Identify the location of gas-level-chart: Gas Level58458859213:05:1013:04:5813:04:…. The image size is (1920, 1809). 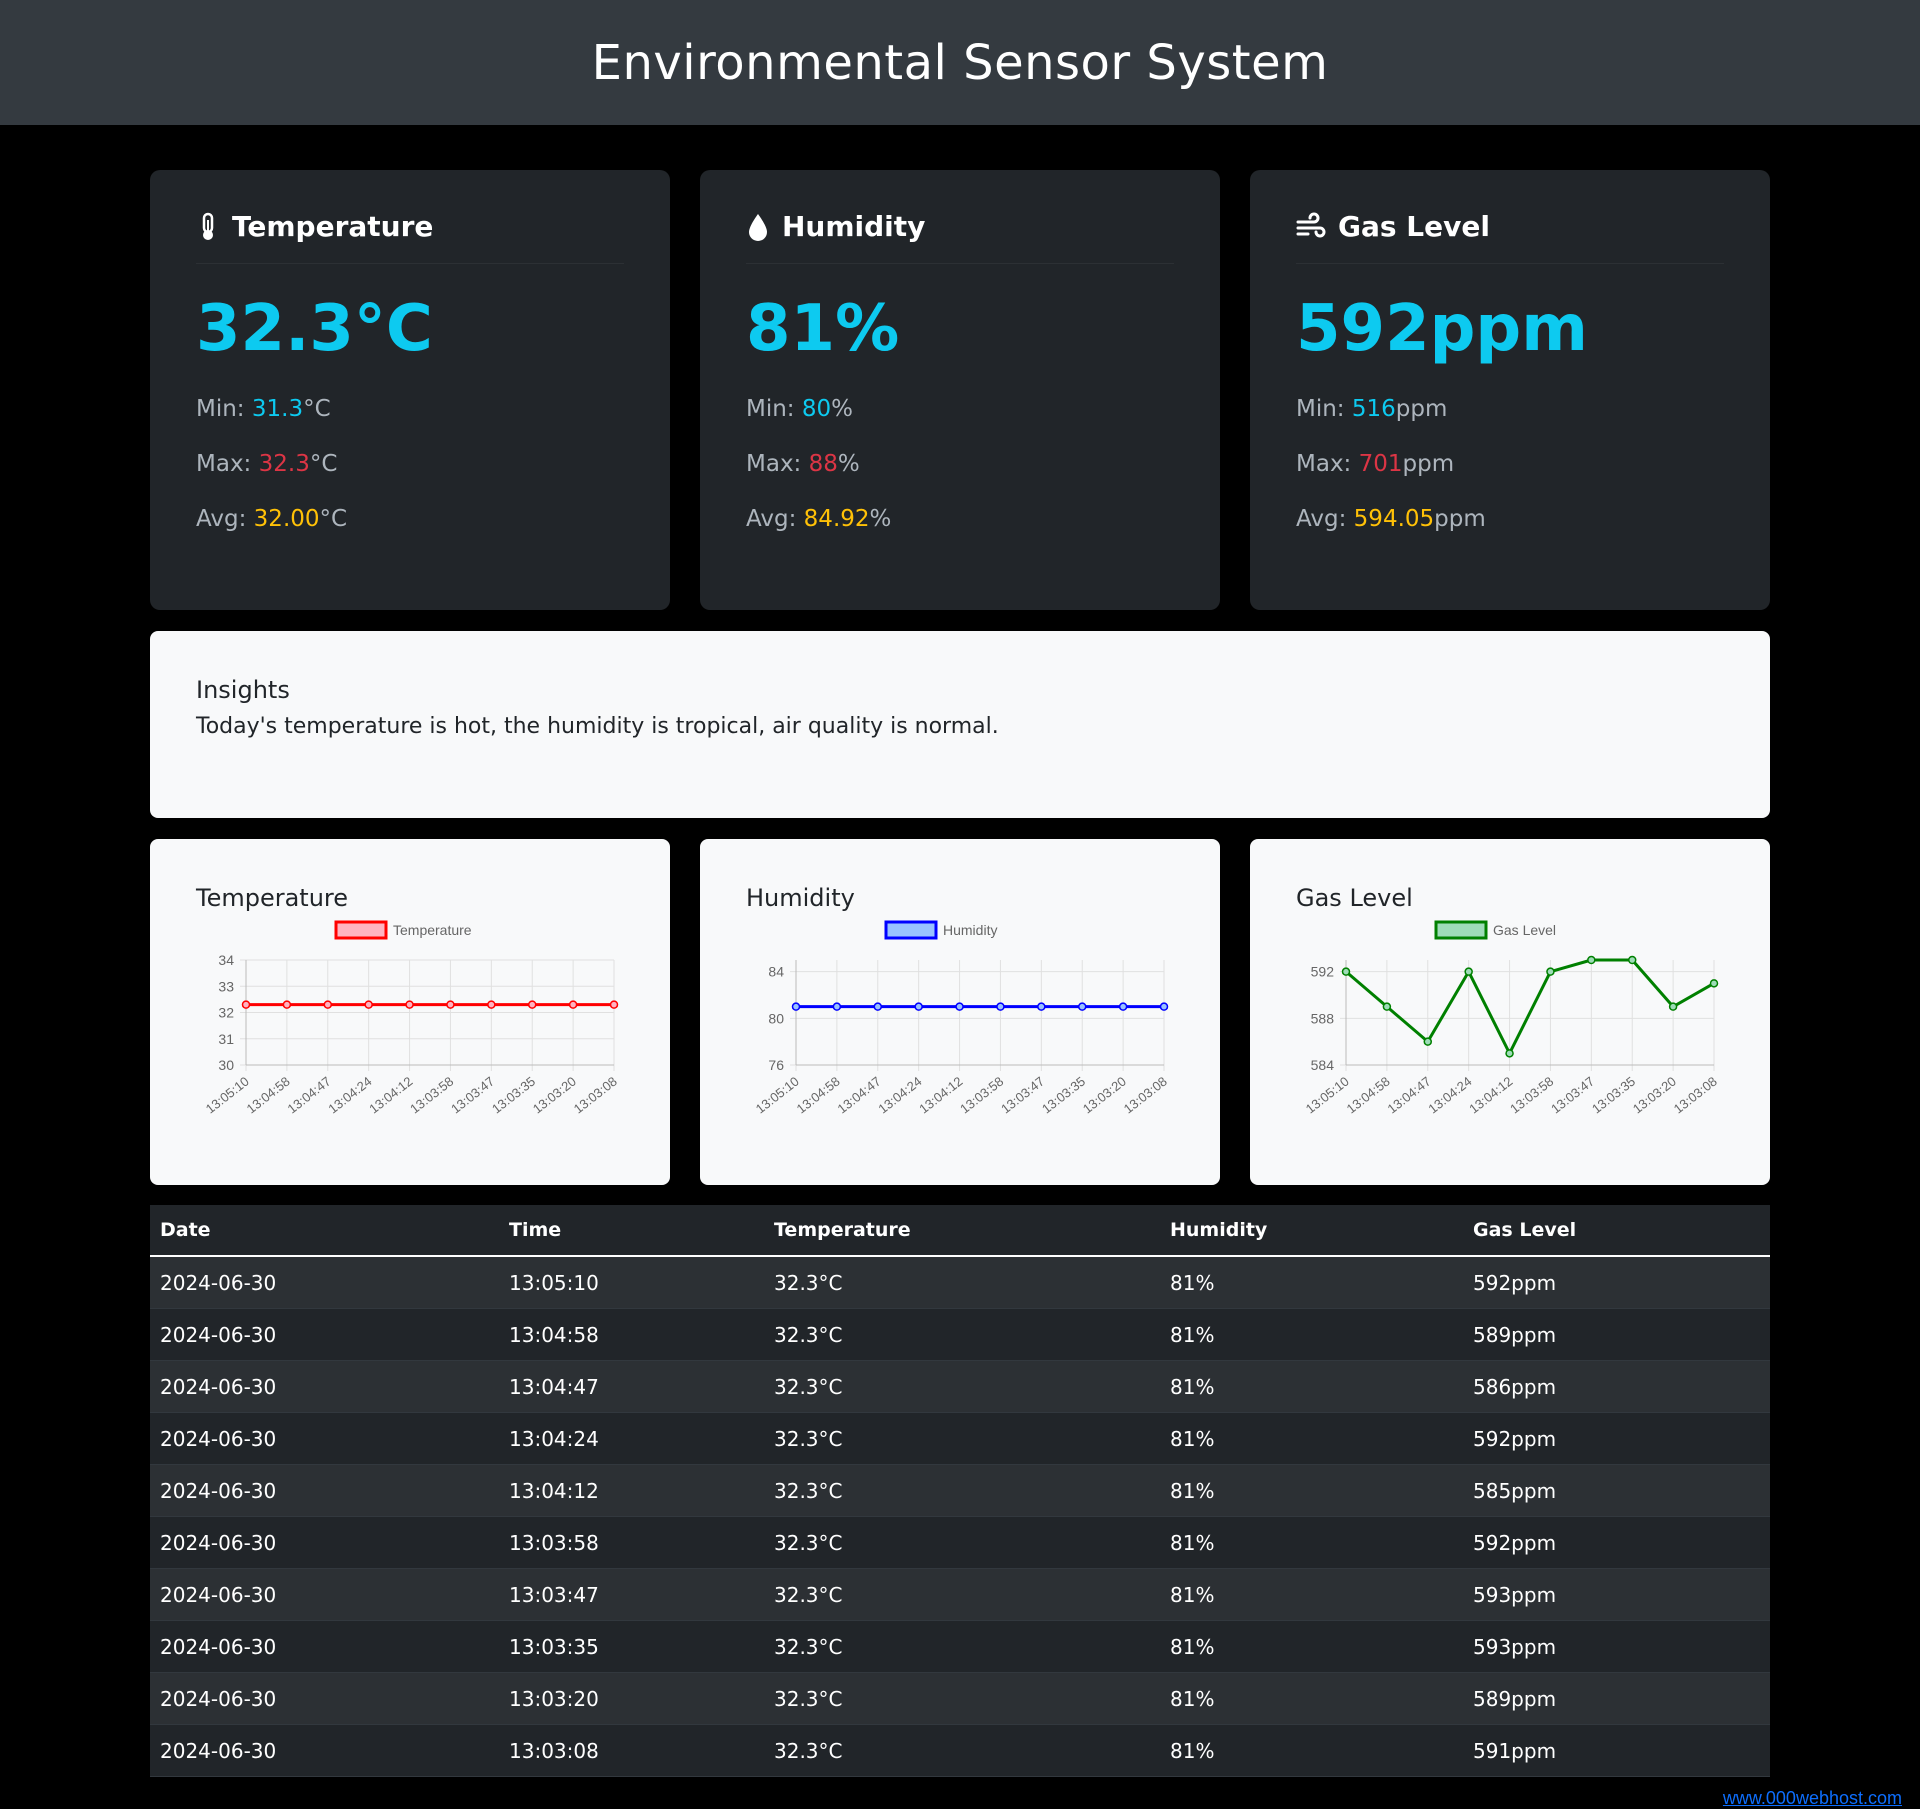
(1511, 1018).